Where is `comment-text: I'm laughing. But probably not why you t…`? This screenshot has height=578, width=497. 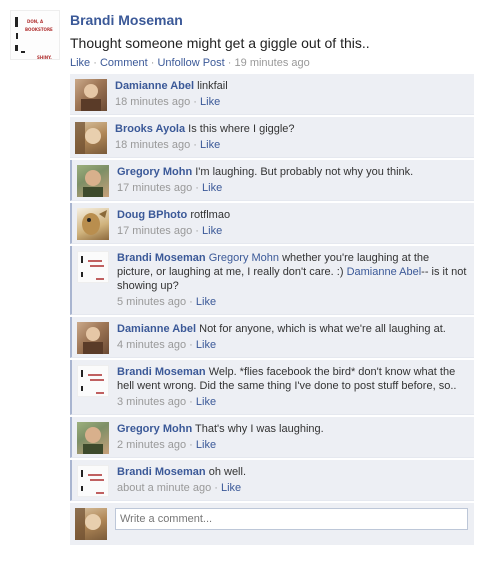 comment-text: I'm laughing. But probably not why you t… is located at coordinates (304, 172).